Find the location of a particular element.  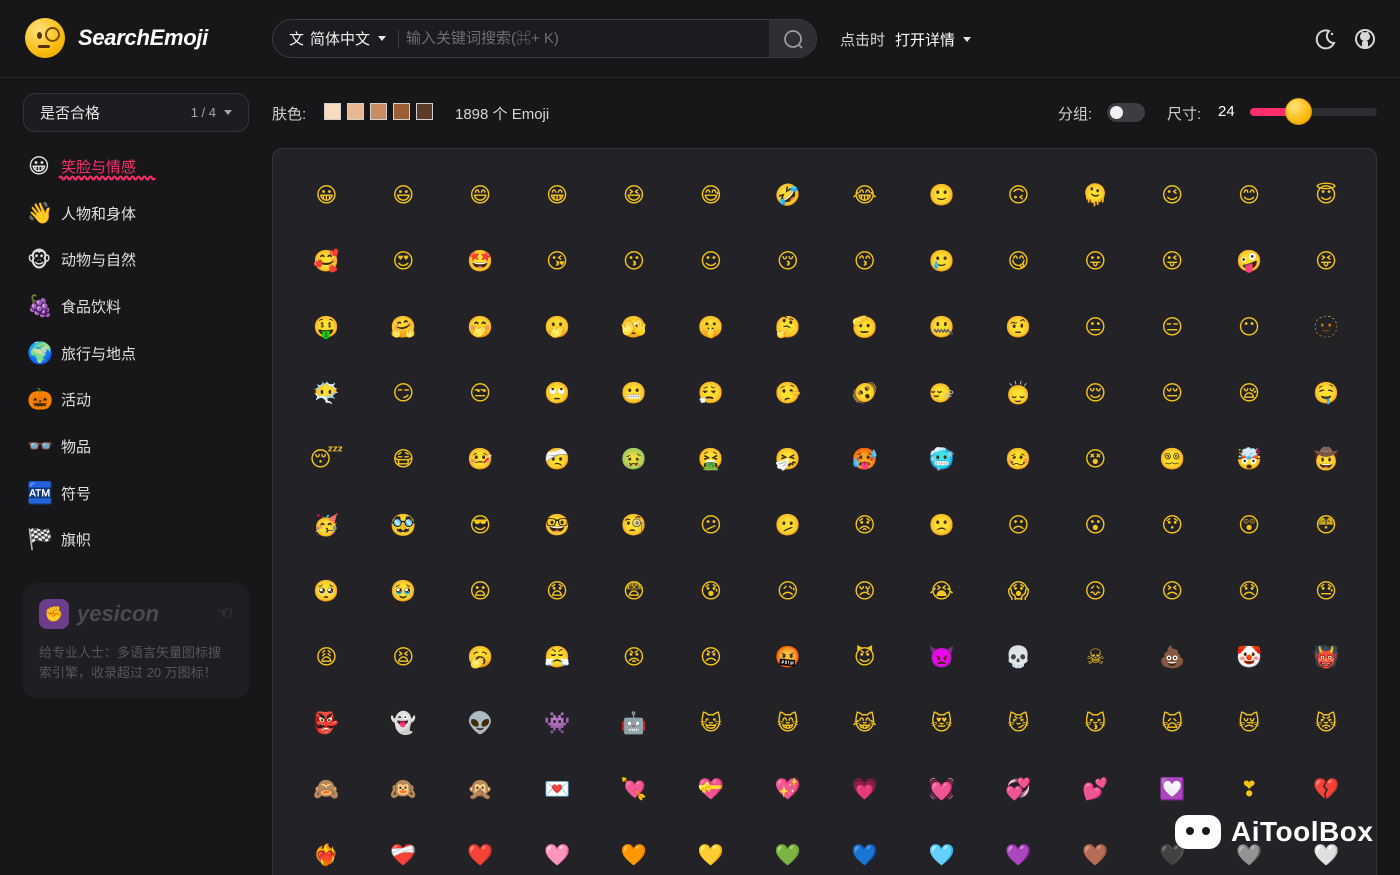

emoji-cell: 😎 is located at coordinates (480, 525).